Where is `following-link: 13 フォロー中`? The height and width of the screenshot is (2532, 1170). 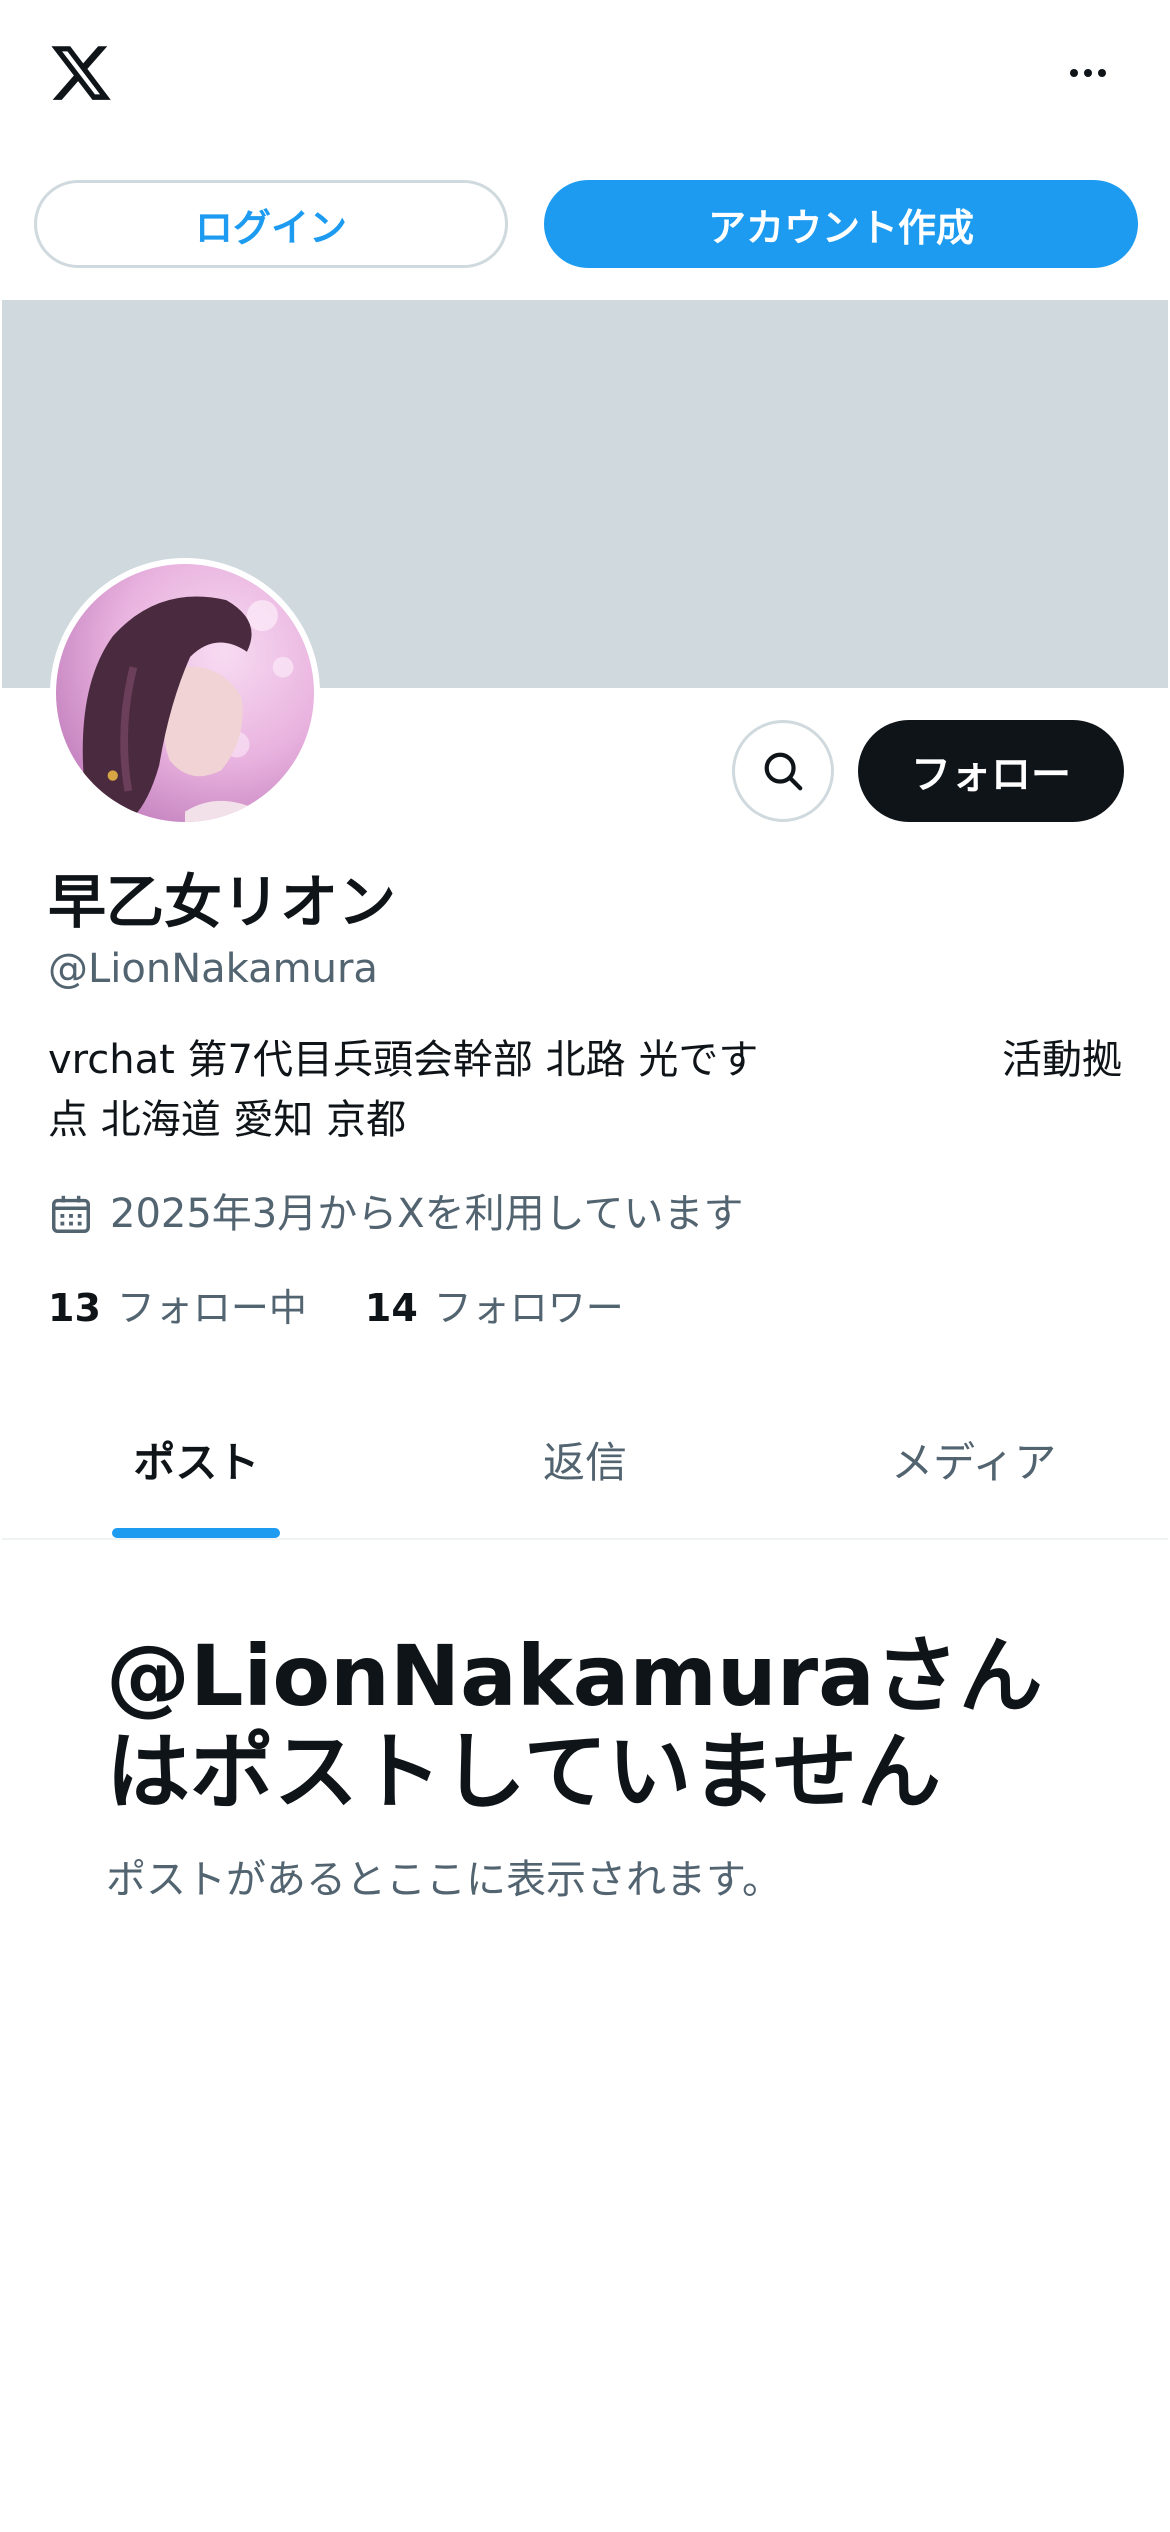 following-link: 13 フォロー中 is located at coordinates (177, 1308).